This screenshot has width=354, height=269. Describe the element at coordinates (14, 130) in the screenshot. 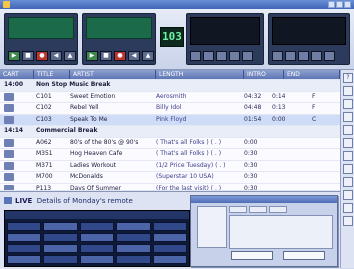

I see `group-time: 14:14` at that location.